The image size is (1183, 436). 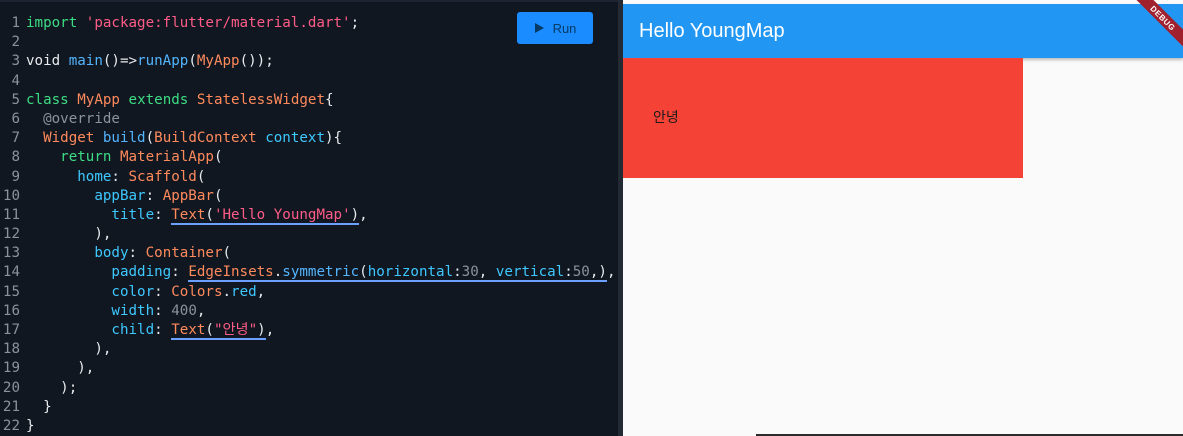 I want to click on code-line: 7 Widget build(BuildContext context){, so click(x=309, y=138).